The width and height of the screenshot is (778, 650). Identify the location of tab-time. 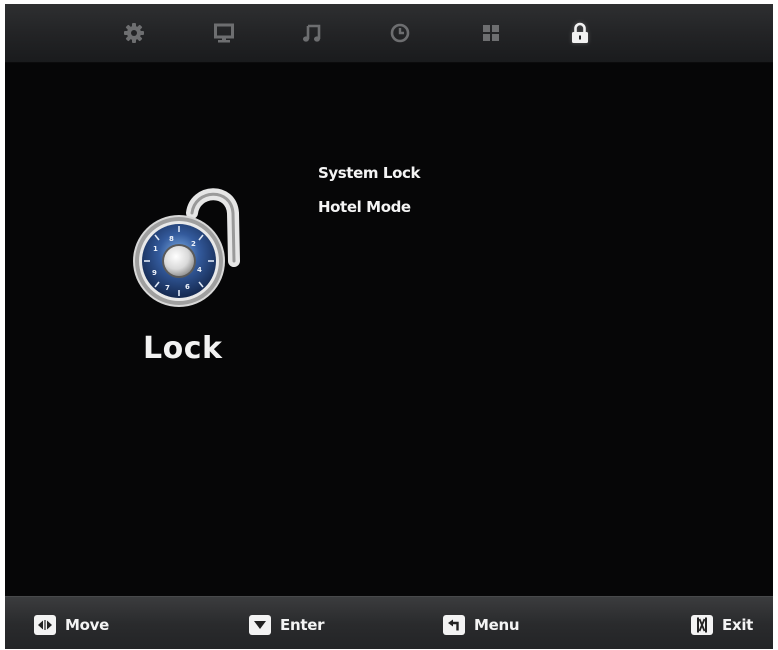
(400, 33).